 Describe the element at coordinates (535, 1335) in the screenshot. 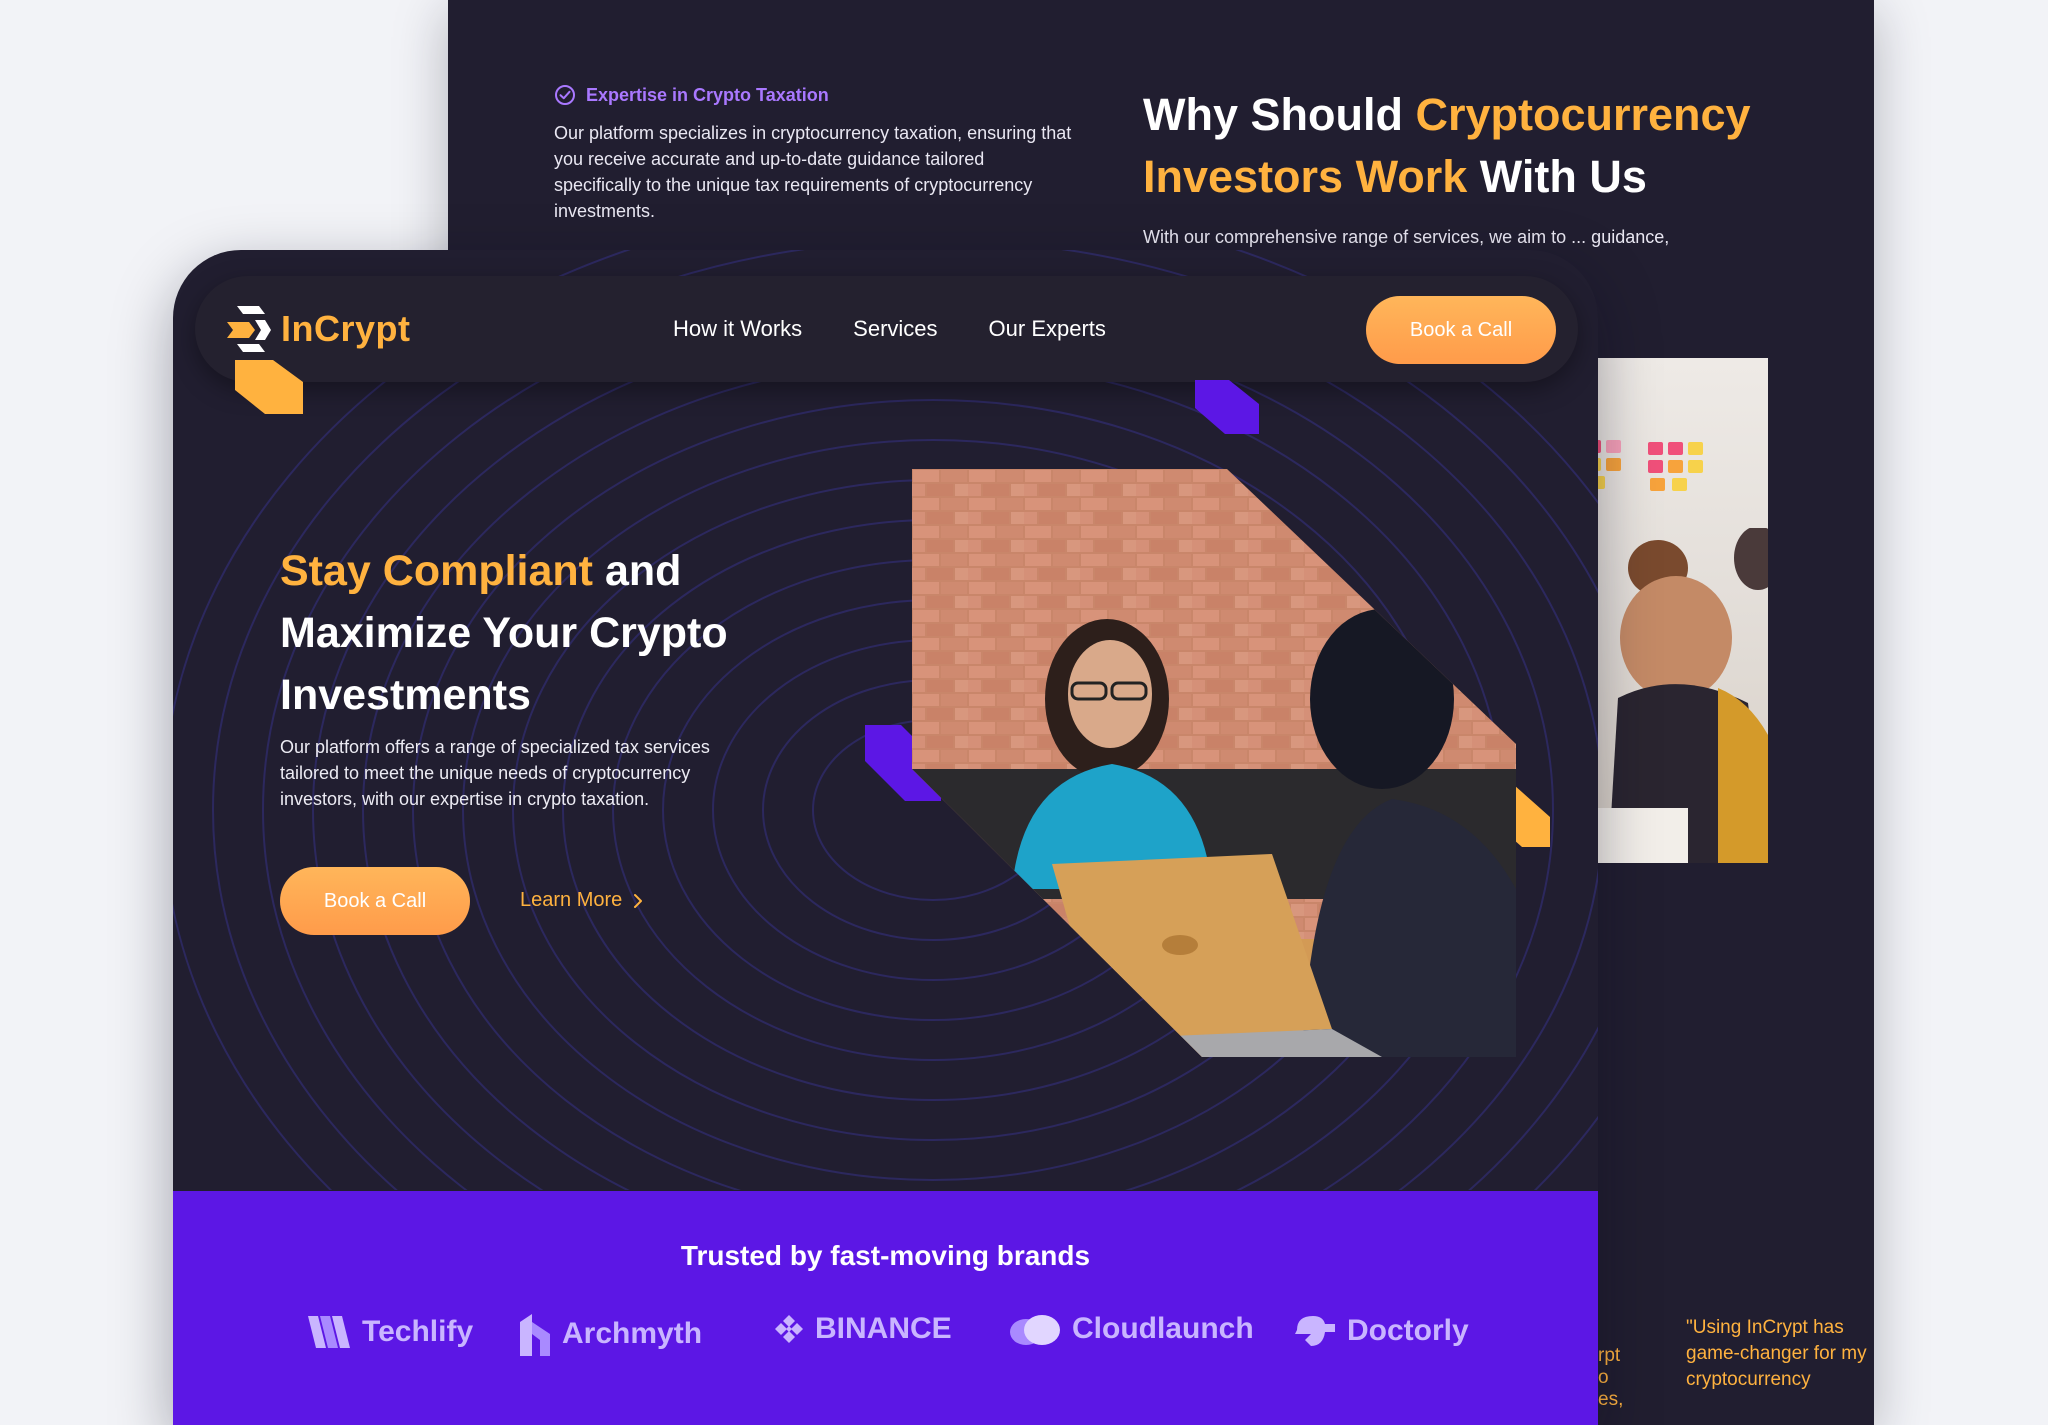

I see `archmyth-logo-icon` at that location.